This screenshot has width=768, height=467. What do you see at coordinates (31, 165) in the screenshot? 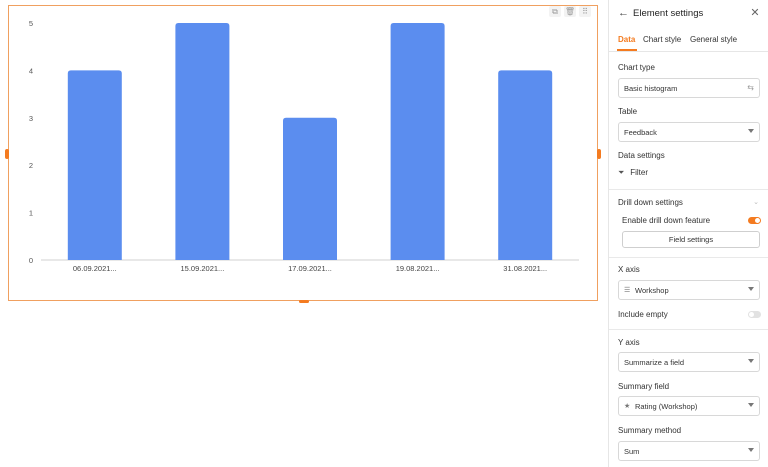
I see `y-tick-label: 2` at bounding box center [31, 165].